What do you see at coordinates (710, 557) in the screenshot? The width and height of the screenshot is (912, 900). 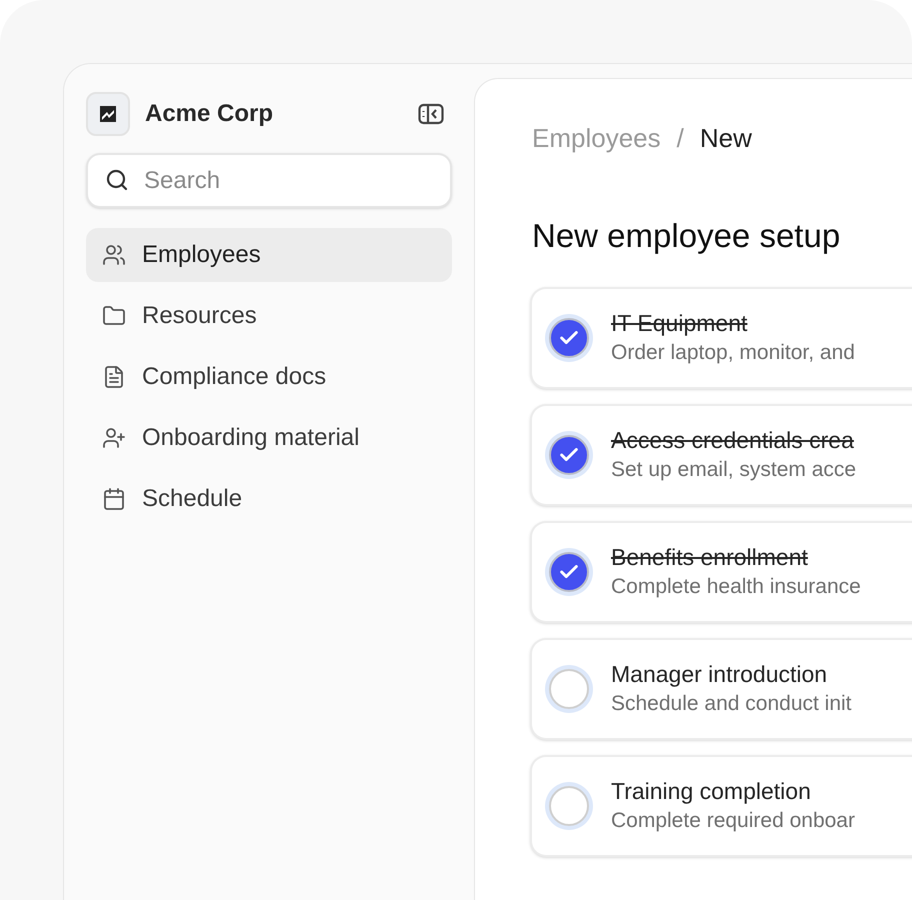 I see `task-title: Benefits enrollment` at bounding box center [710, 557].